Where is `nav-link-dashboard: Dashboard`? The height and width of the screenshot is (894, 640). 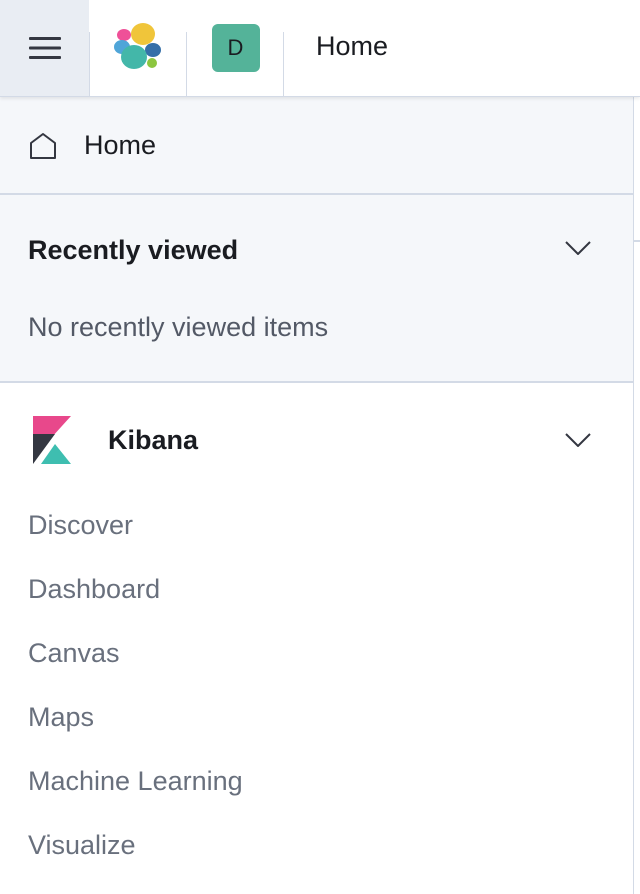
nav-link-dashboard: Dashboard is located at coordinates (94, 589).